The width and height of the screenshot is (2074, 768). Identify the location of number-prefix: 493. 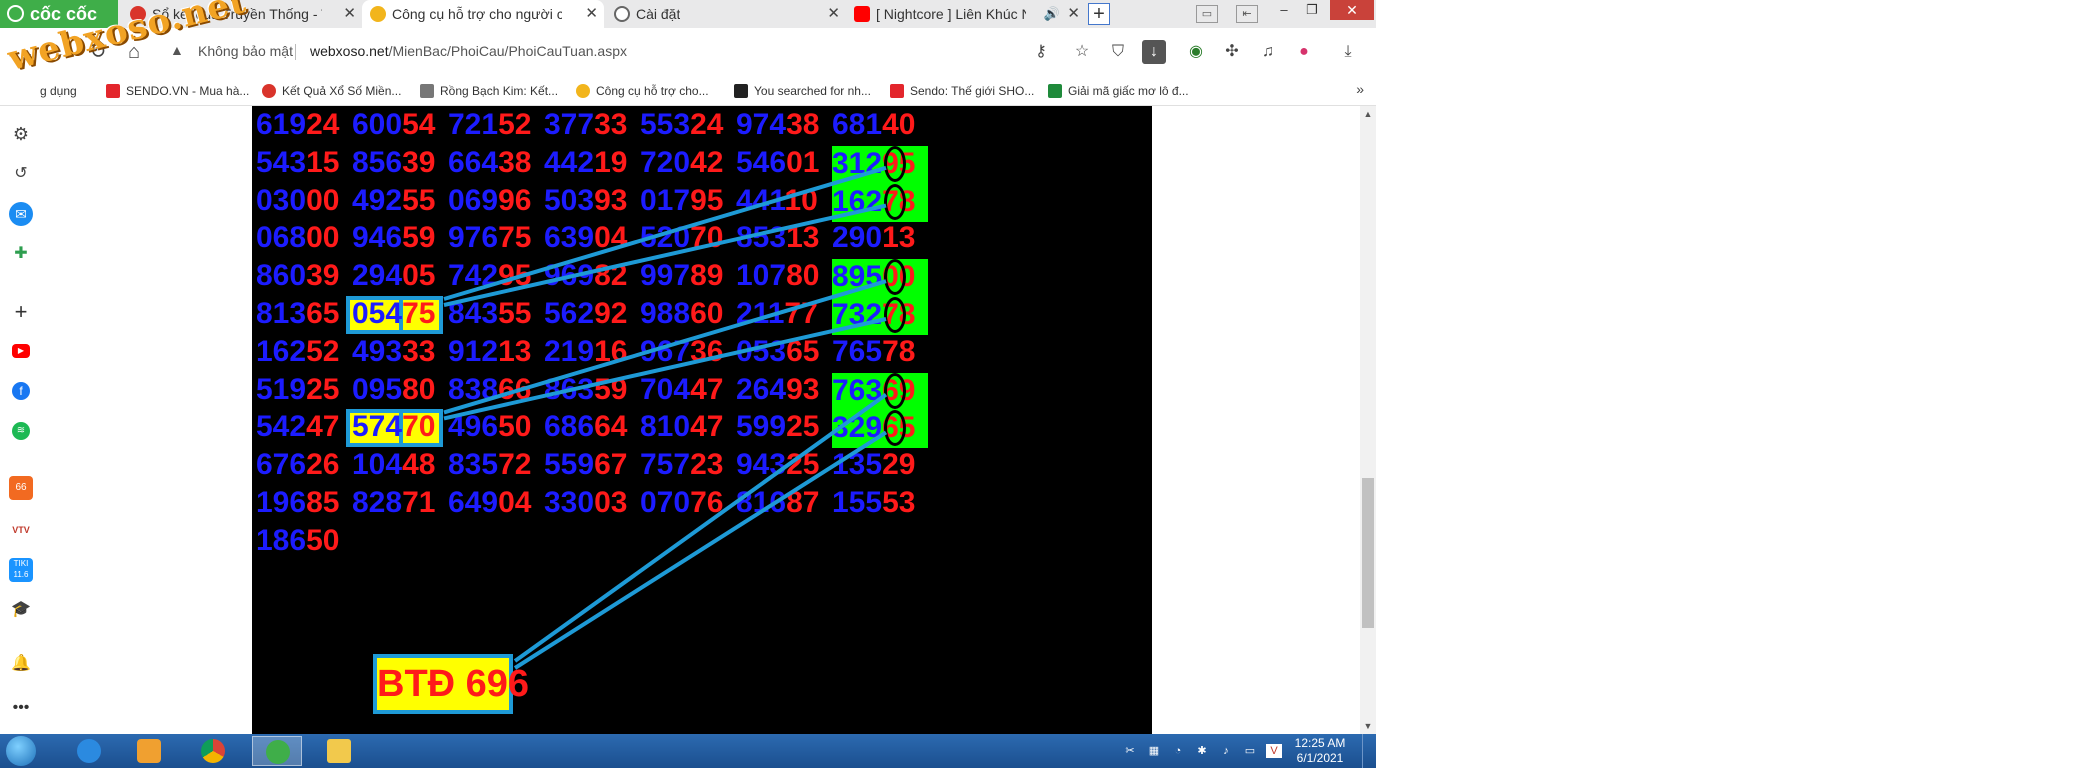
(377, 351).